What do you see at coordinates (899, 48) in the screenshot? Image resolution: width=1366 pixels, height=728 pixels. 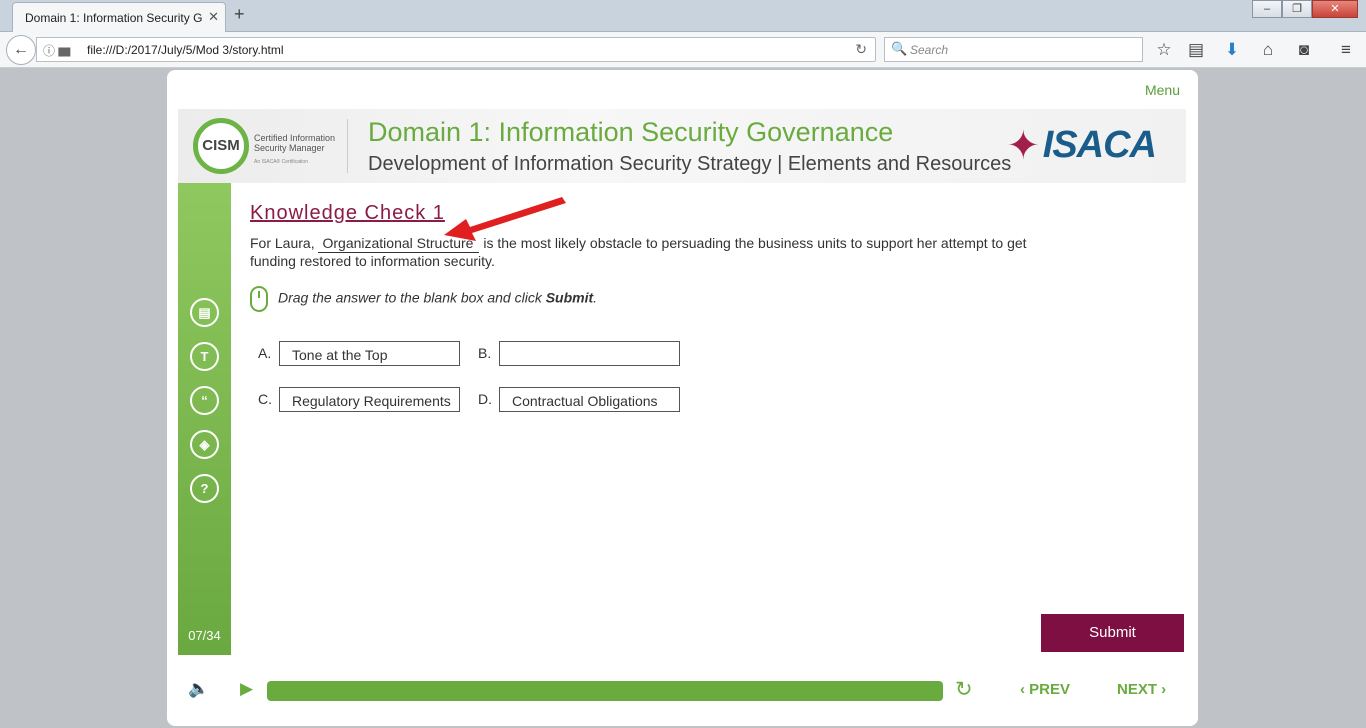 I see `search-icon: 🔍` at bounding box center [899, 48].